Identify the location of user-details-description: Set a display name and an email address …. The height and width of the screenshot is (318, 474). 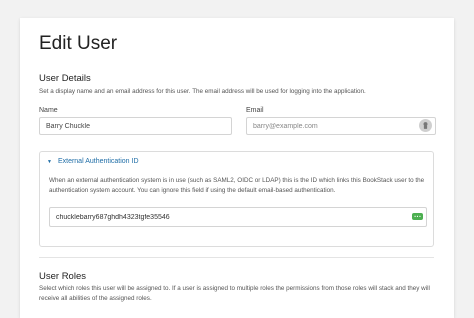
(202, 91).